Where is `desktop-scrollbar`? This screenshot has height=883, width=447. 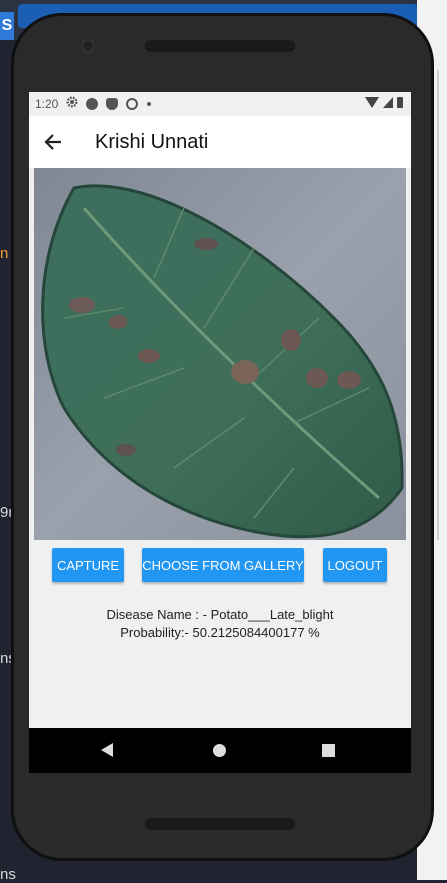 desktop-scrollbar is located at coordinates (438, 305).